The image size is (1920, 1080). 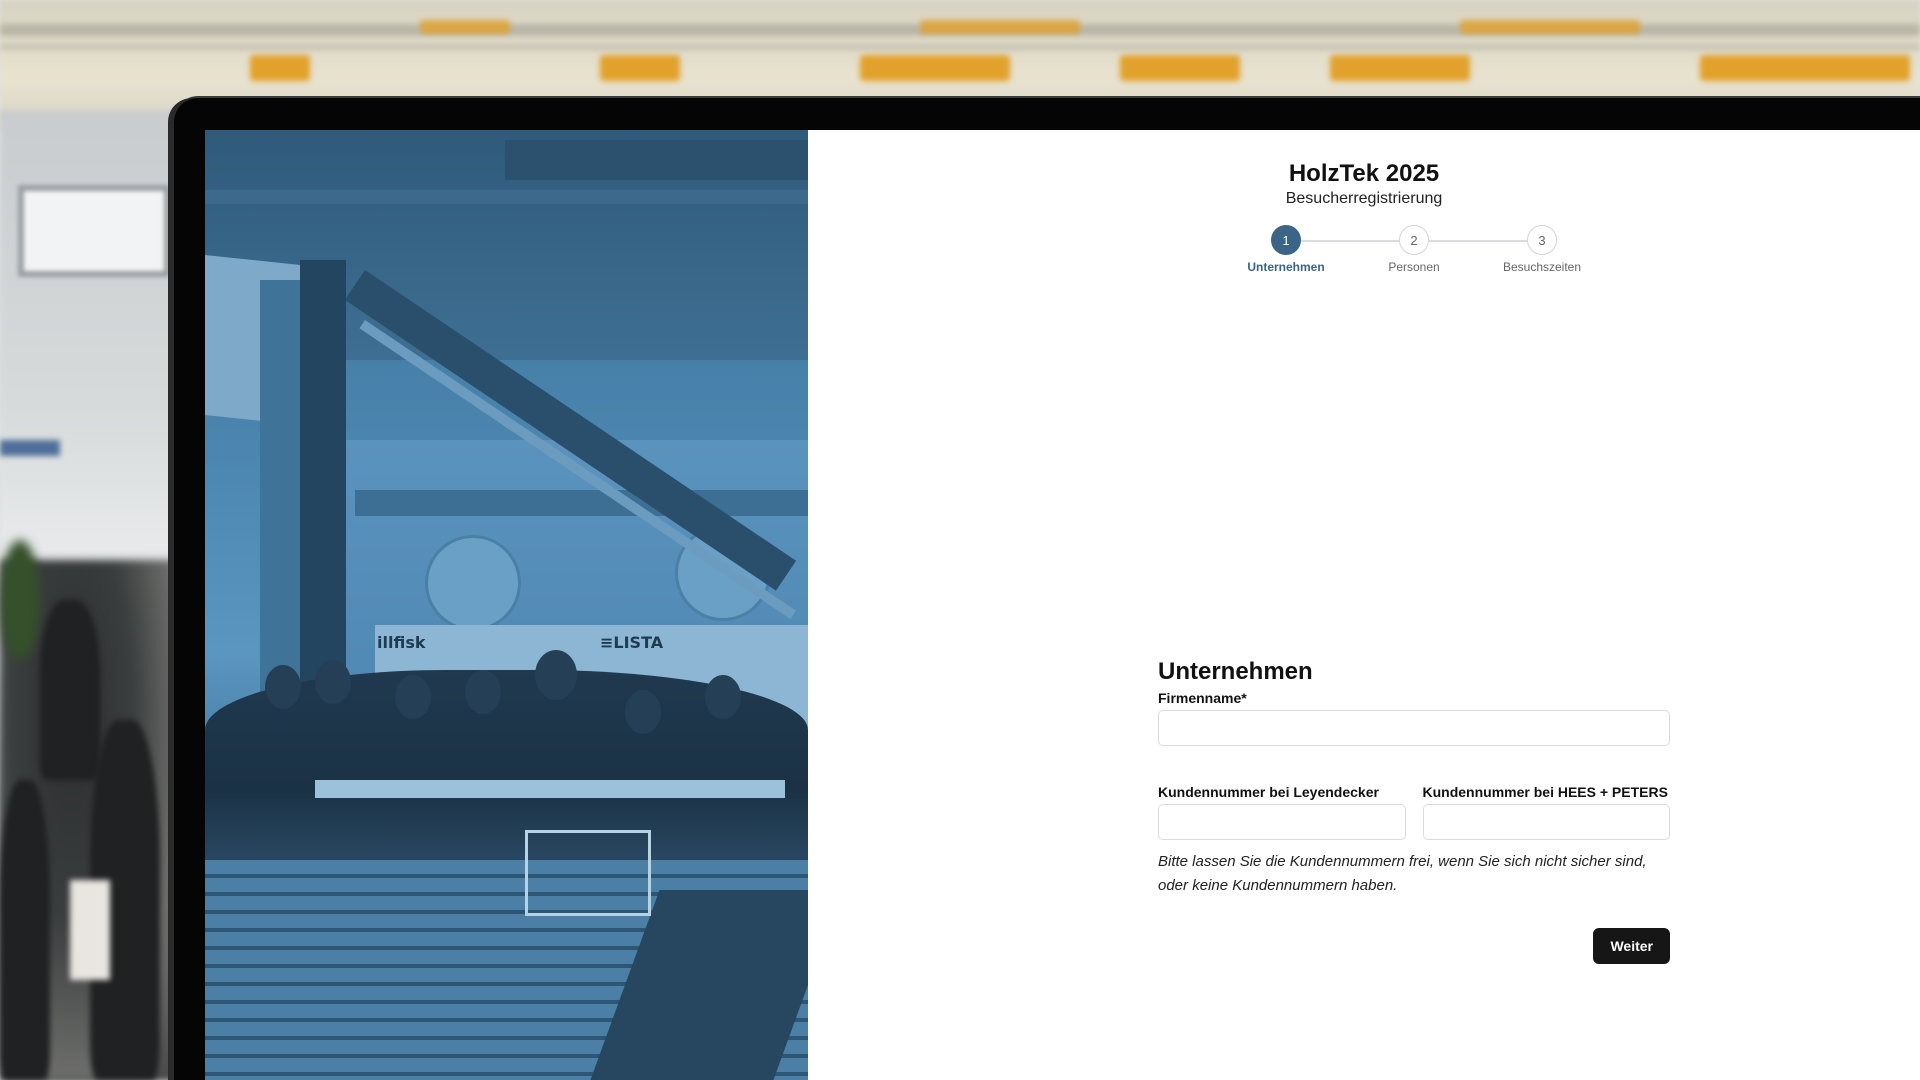 What do you see at coordinates (473, 583) in the screenshot?
I see `photo-fan` at bounding box center [473, 583].